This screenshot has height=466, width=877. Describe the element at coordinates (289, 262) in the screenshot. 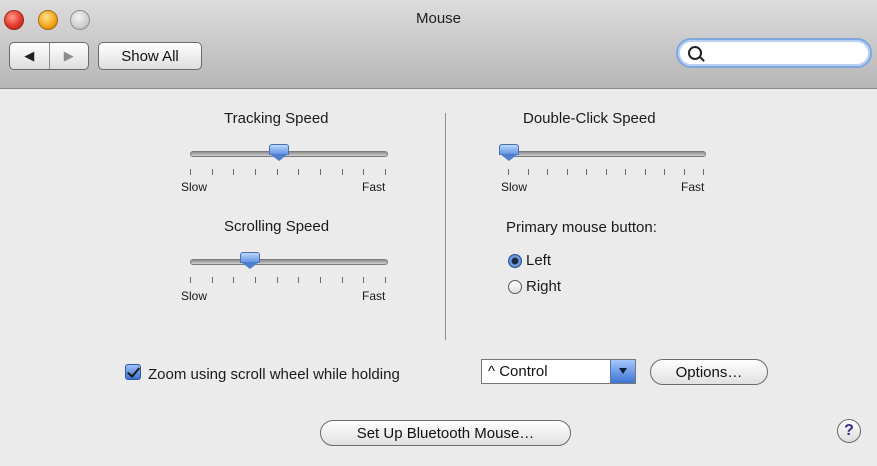

I see `scrolling-speed-track` at that location.